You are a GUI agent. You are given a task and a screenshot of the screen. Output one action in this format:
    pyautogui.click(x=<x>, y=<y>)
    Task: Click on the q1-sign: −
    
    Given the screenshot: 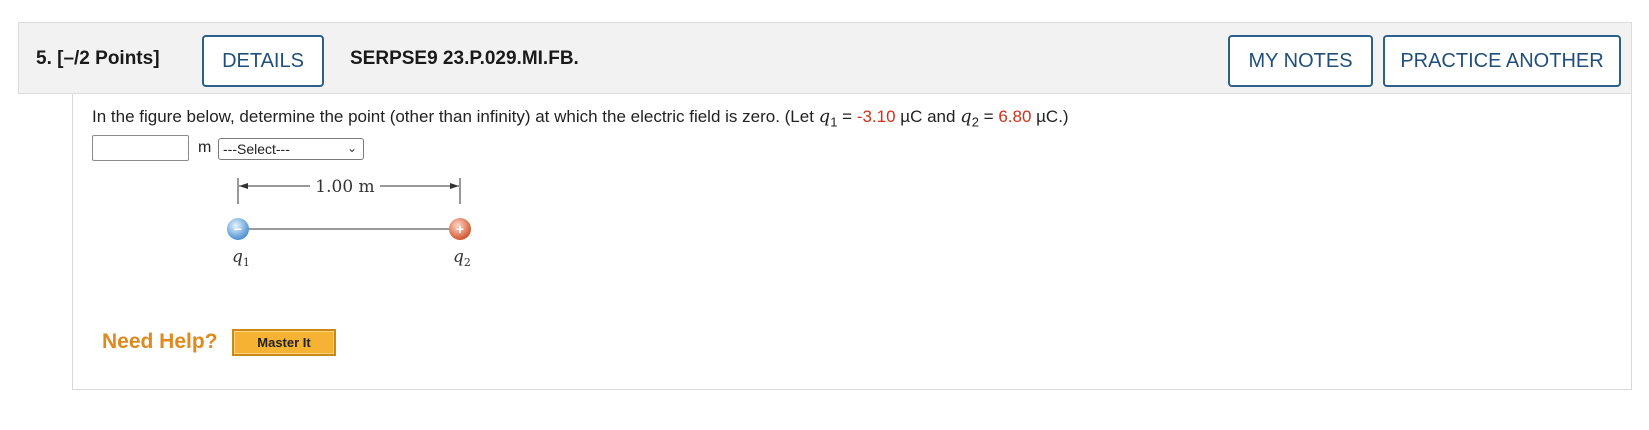 What is the action you would take?
    pyautogui.click(x=238, y=229)
    